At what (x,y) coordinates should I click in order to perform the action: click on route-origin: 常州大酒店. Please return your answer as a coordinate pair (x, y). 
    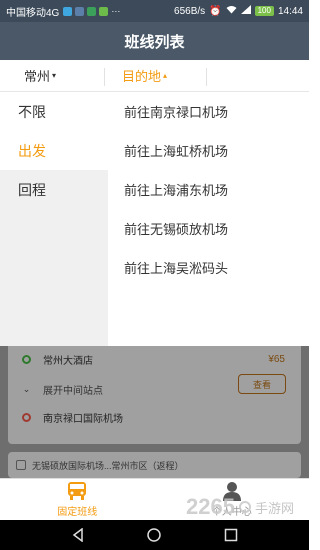
    Looking at the image, I should click on (57, 359).